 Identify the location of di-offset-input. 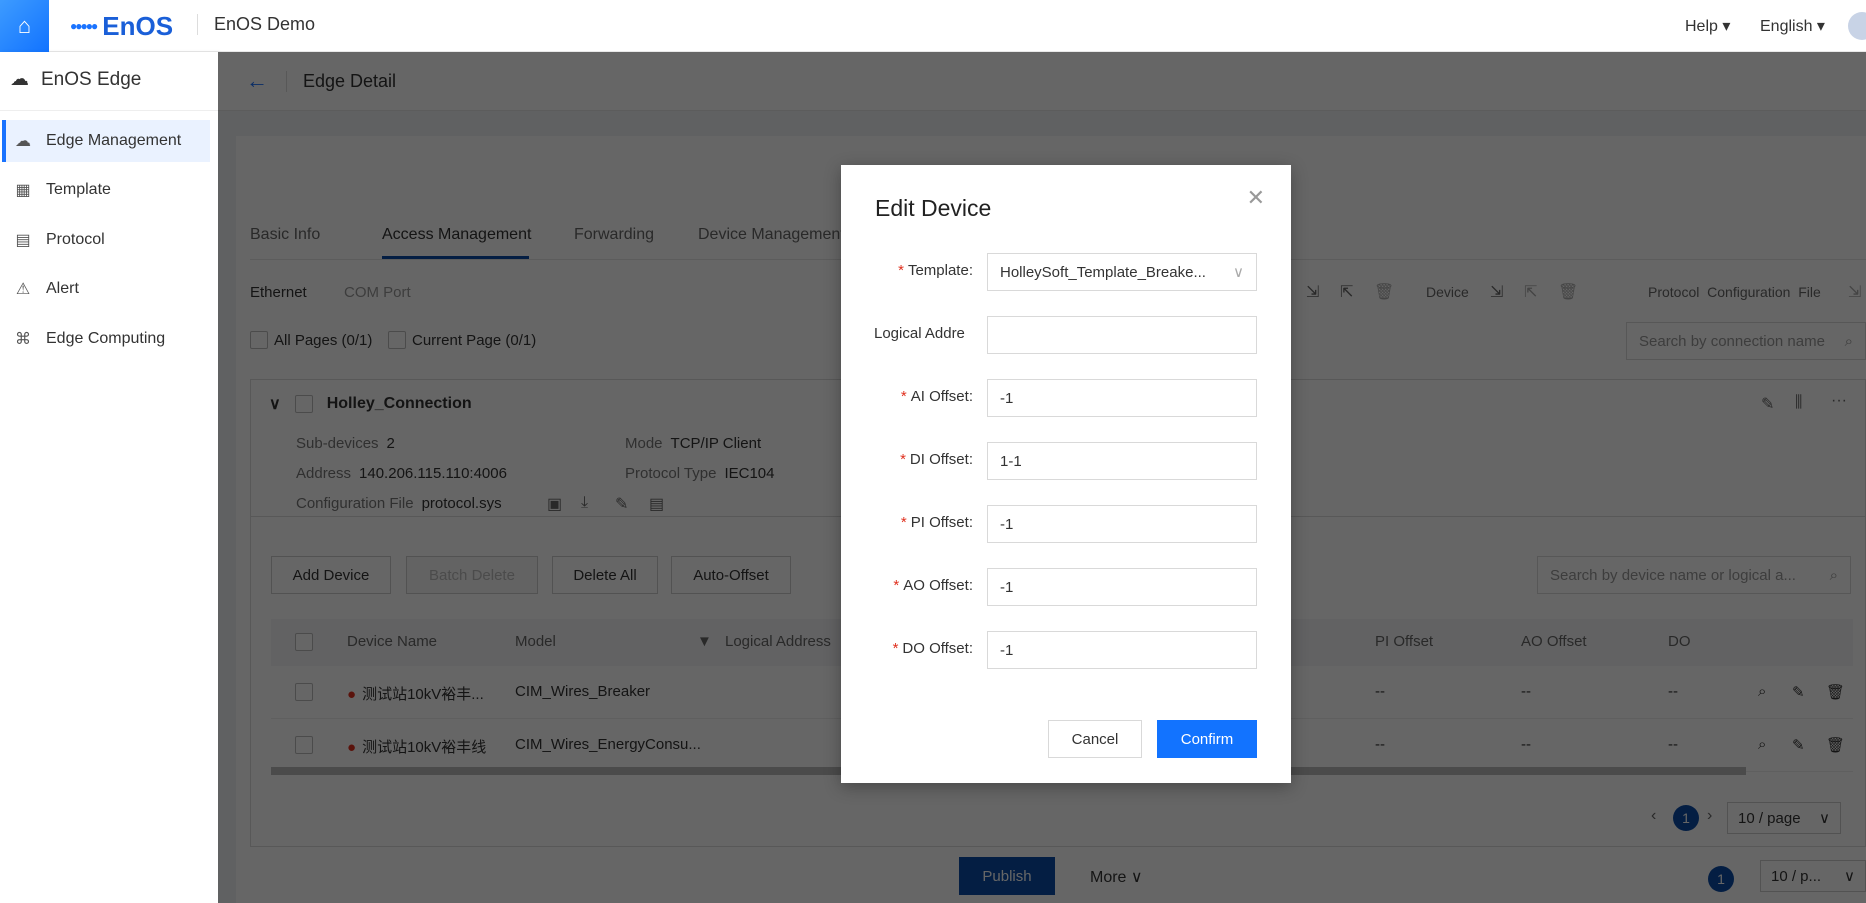
(1122, 461).